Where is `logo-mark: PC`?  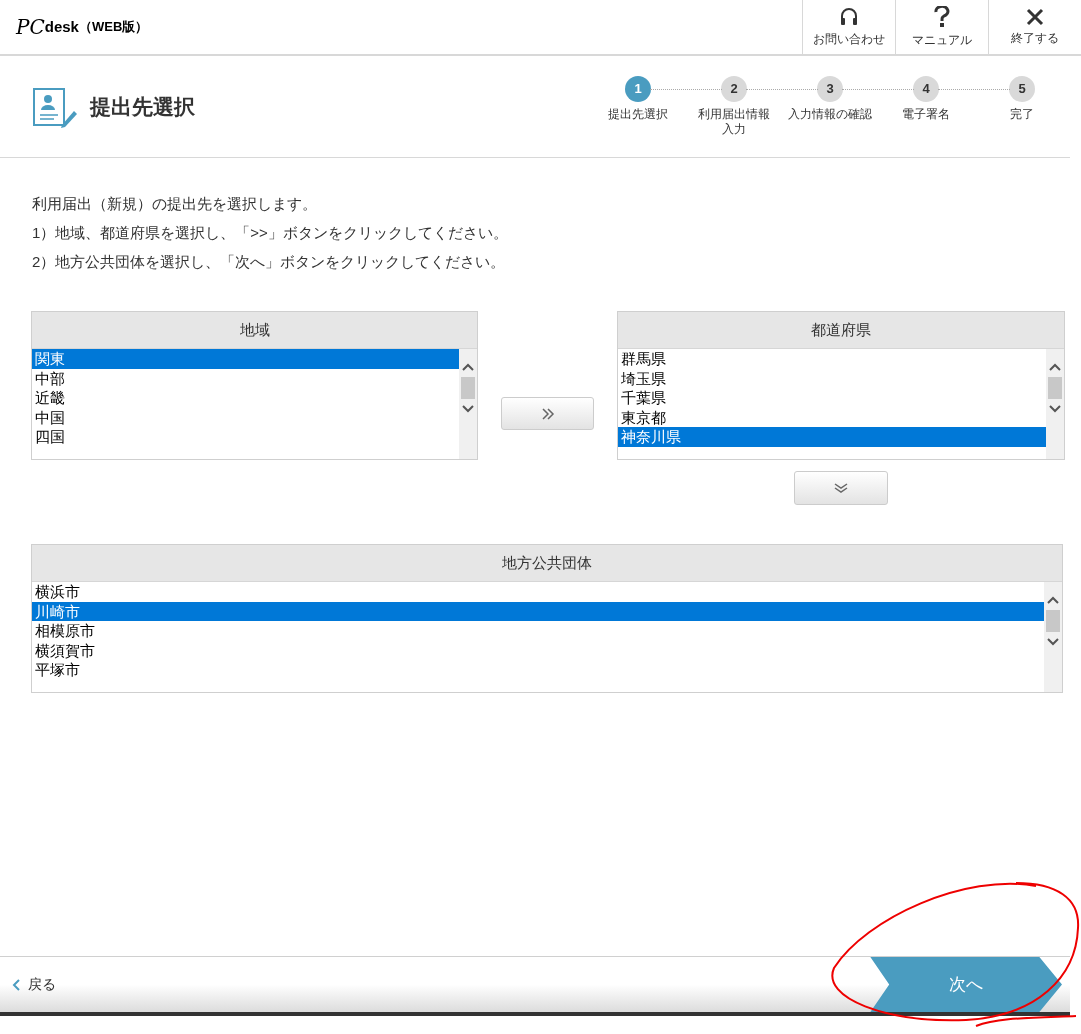
logo-mark: PC is located at coordinates (30, 27).